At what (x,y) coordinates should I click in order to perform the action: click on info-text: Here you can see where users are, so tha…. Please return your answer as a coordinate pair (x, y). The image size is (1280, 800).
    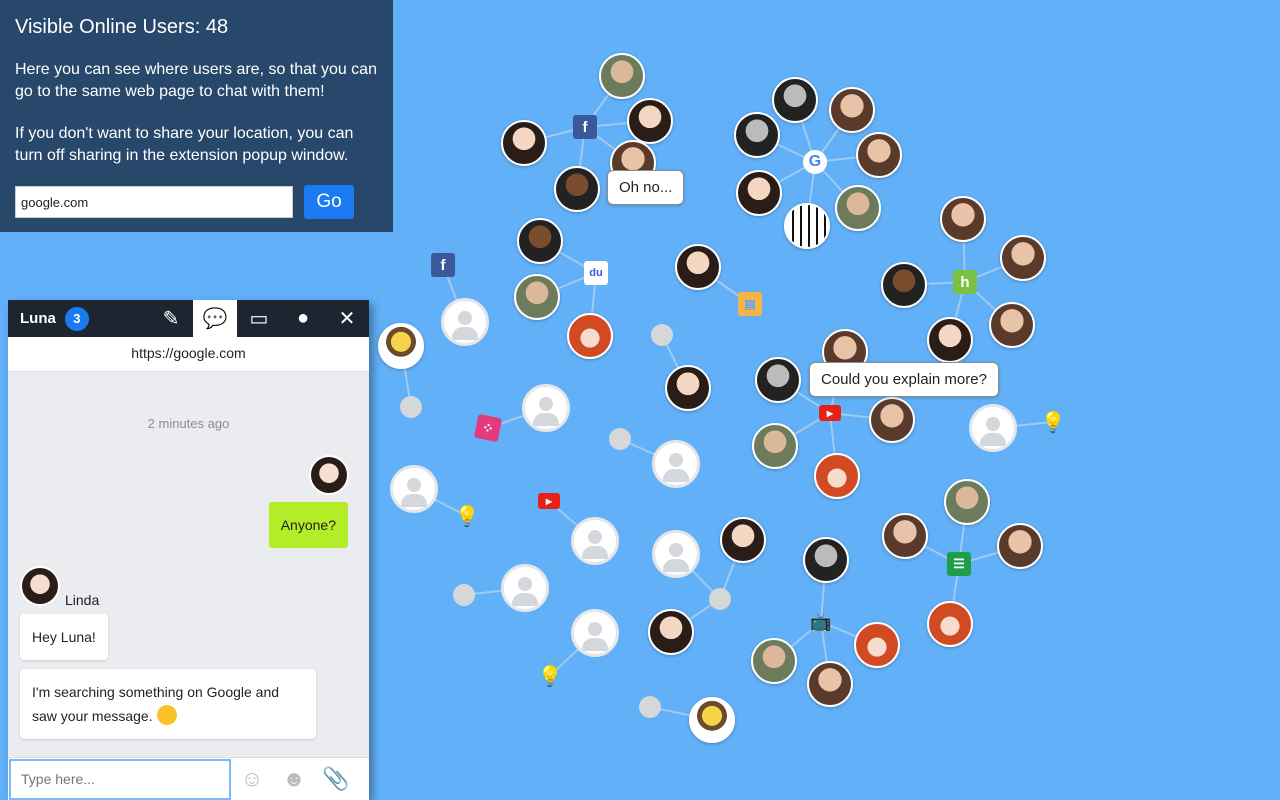
    Looking at the image, I should click on (196, 80).